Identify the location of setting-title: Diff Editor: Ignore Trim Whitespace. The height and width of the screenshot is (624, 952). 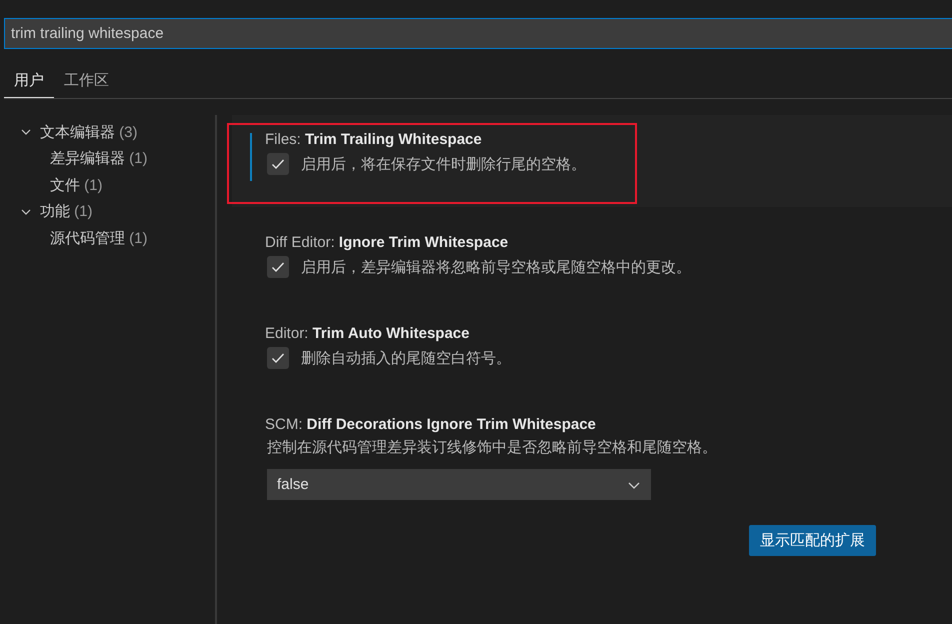
(387, 242).